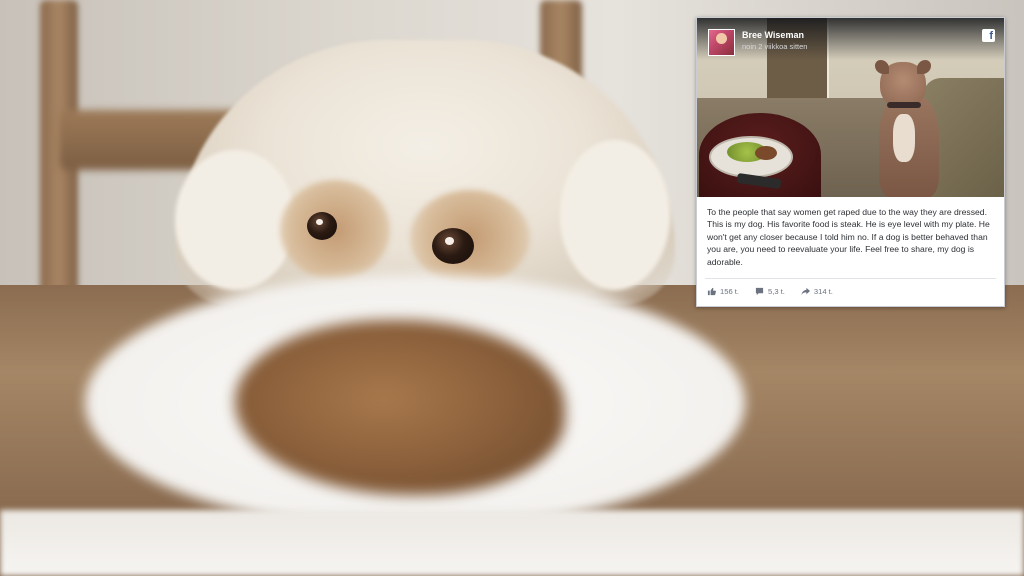  What do you see at coordinates (805, 291) in the screenshot?
I see `share-arrow-icon` at bounding box center [805, 291].